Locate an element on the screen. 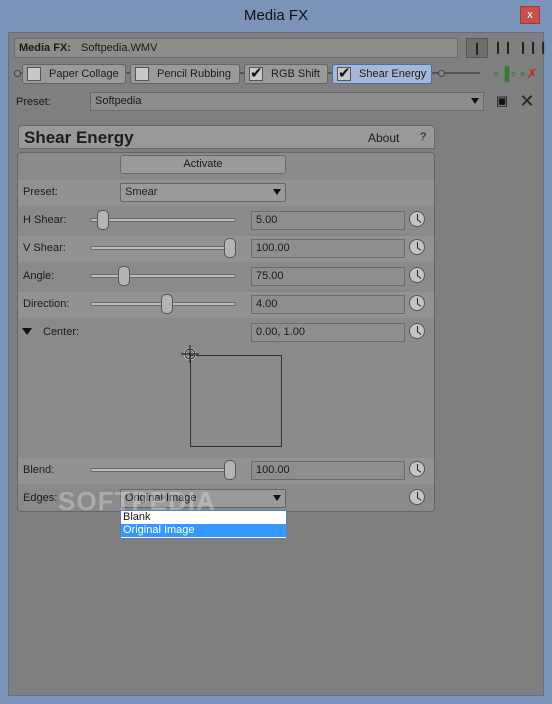  angle-input: 75.00 is located at coordinates (328, 276).